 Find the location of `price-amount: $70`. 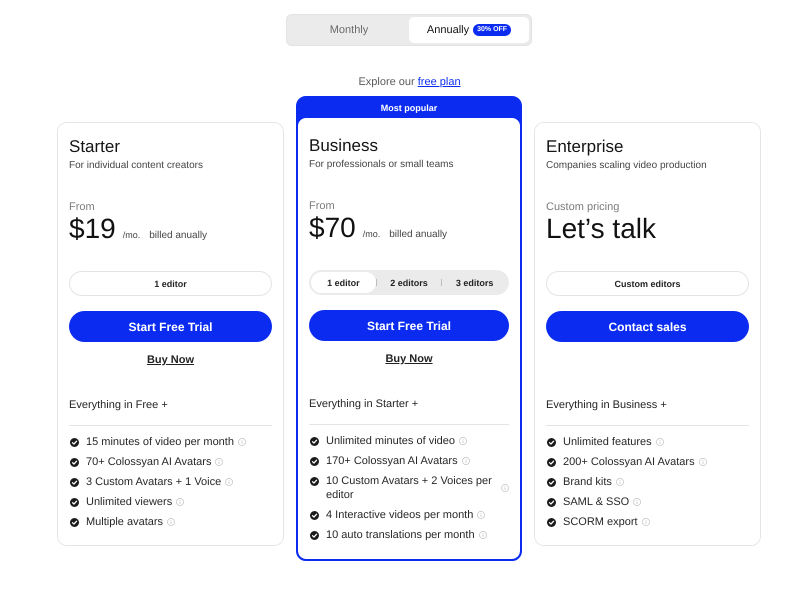

price-amount: $70 is located at coordinates (332, 228).